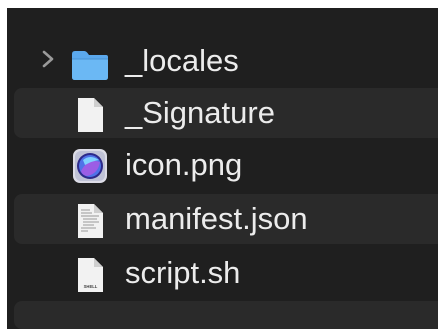 The width and height of the screenshot is (438, 329). I want to click on list-row-script-sh: SHELL script.sh, so click(226, 273).